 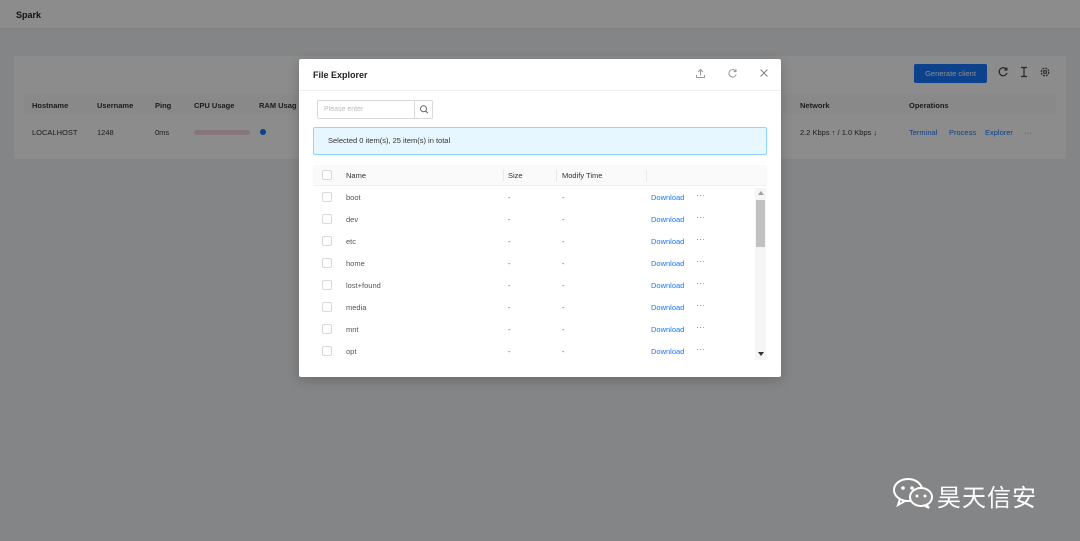 What do you see at coordinates (340, 75) in the screenshot?
I see `modal-title: File Explorer` at bounding box center [340, 75].